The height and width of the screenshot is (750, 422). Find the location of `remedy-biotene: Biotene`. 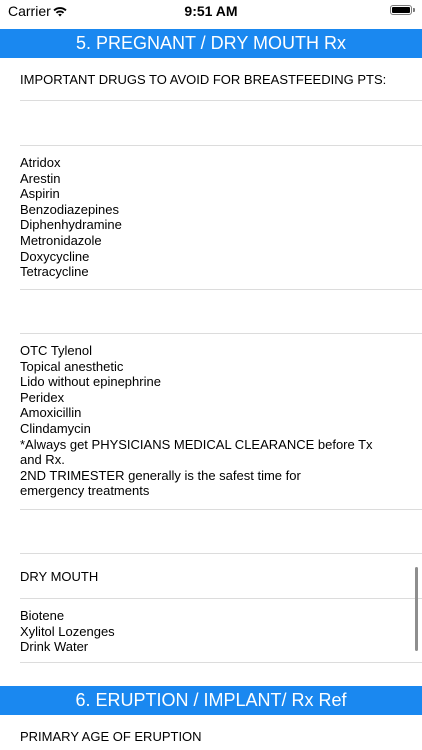

remedy-biotene: Biotene is located at coordinates (42, 615).